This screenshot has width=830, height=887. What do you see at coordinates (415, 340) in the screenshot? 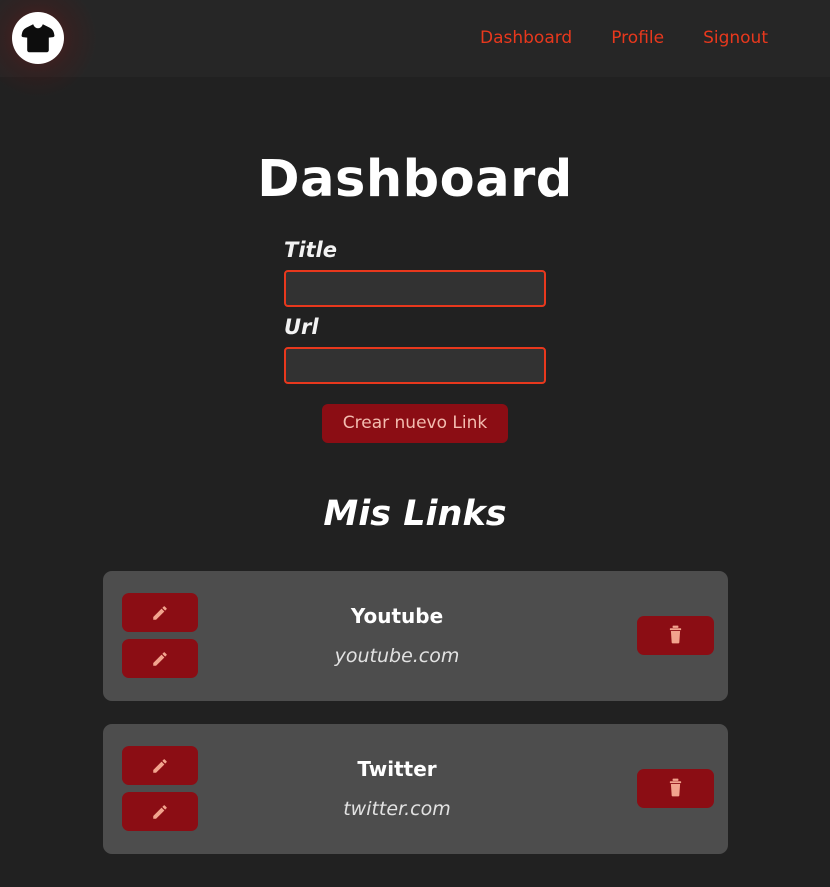
I see `create-link-form: Title Url Crear nuevo Link` at bounding box center [415, 340].